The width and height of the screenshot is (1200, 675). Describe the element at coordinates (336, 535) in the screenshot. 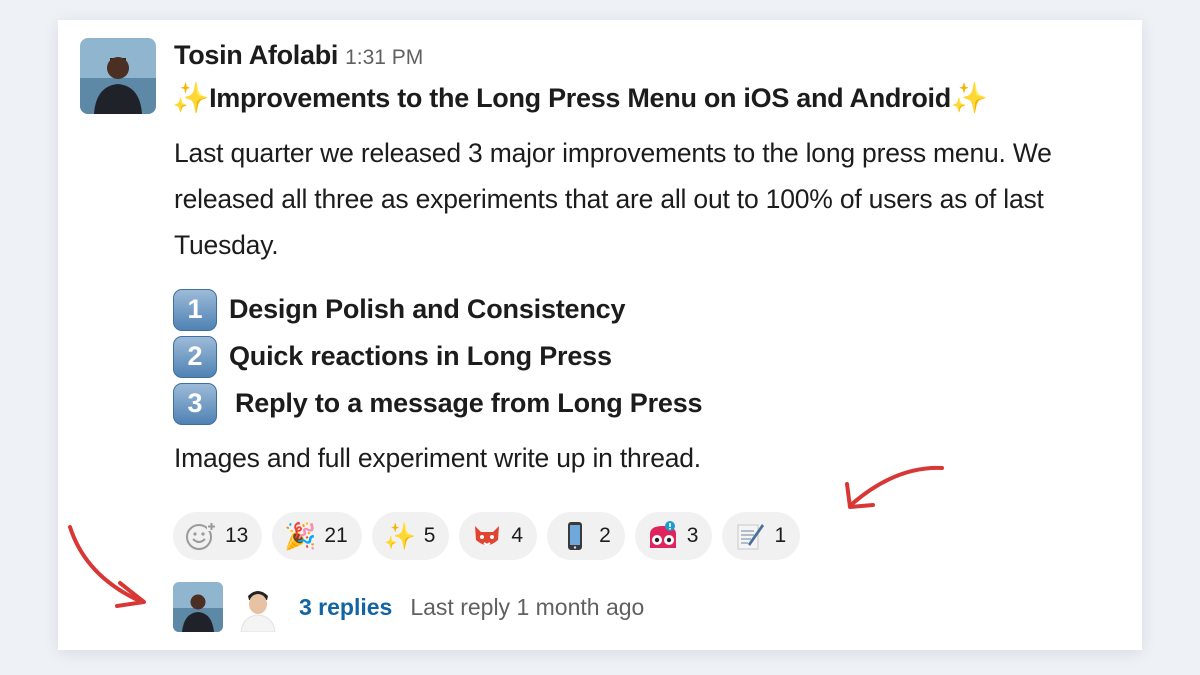

I see `reaction-count: 21` at that location.